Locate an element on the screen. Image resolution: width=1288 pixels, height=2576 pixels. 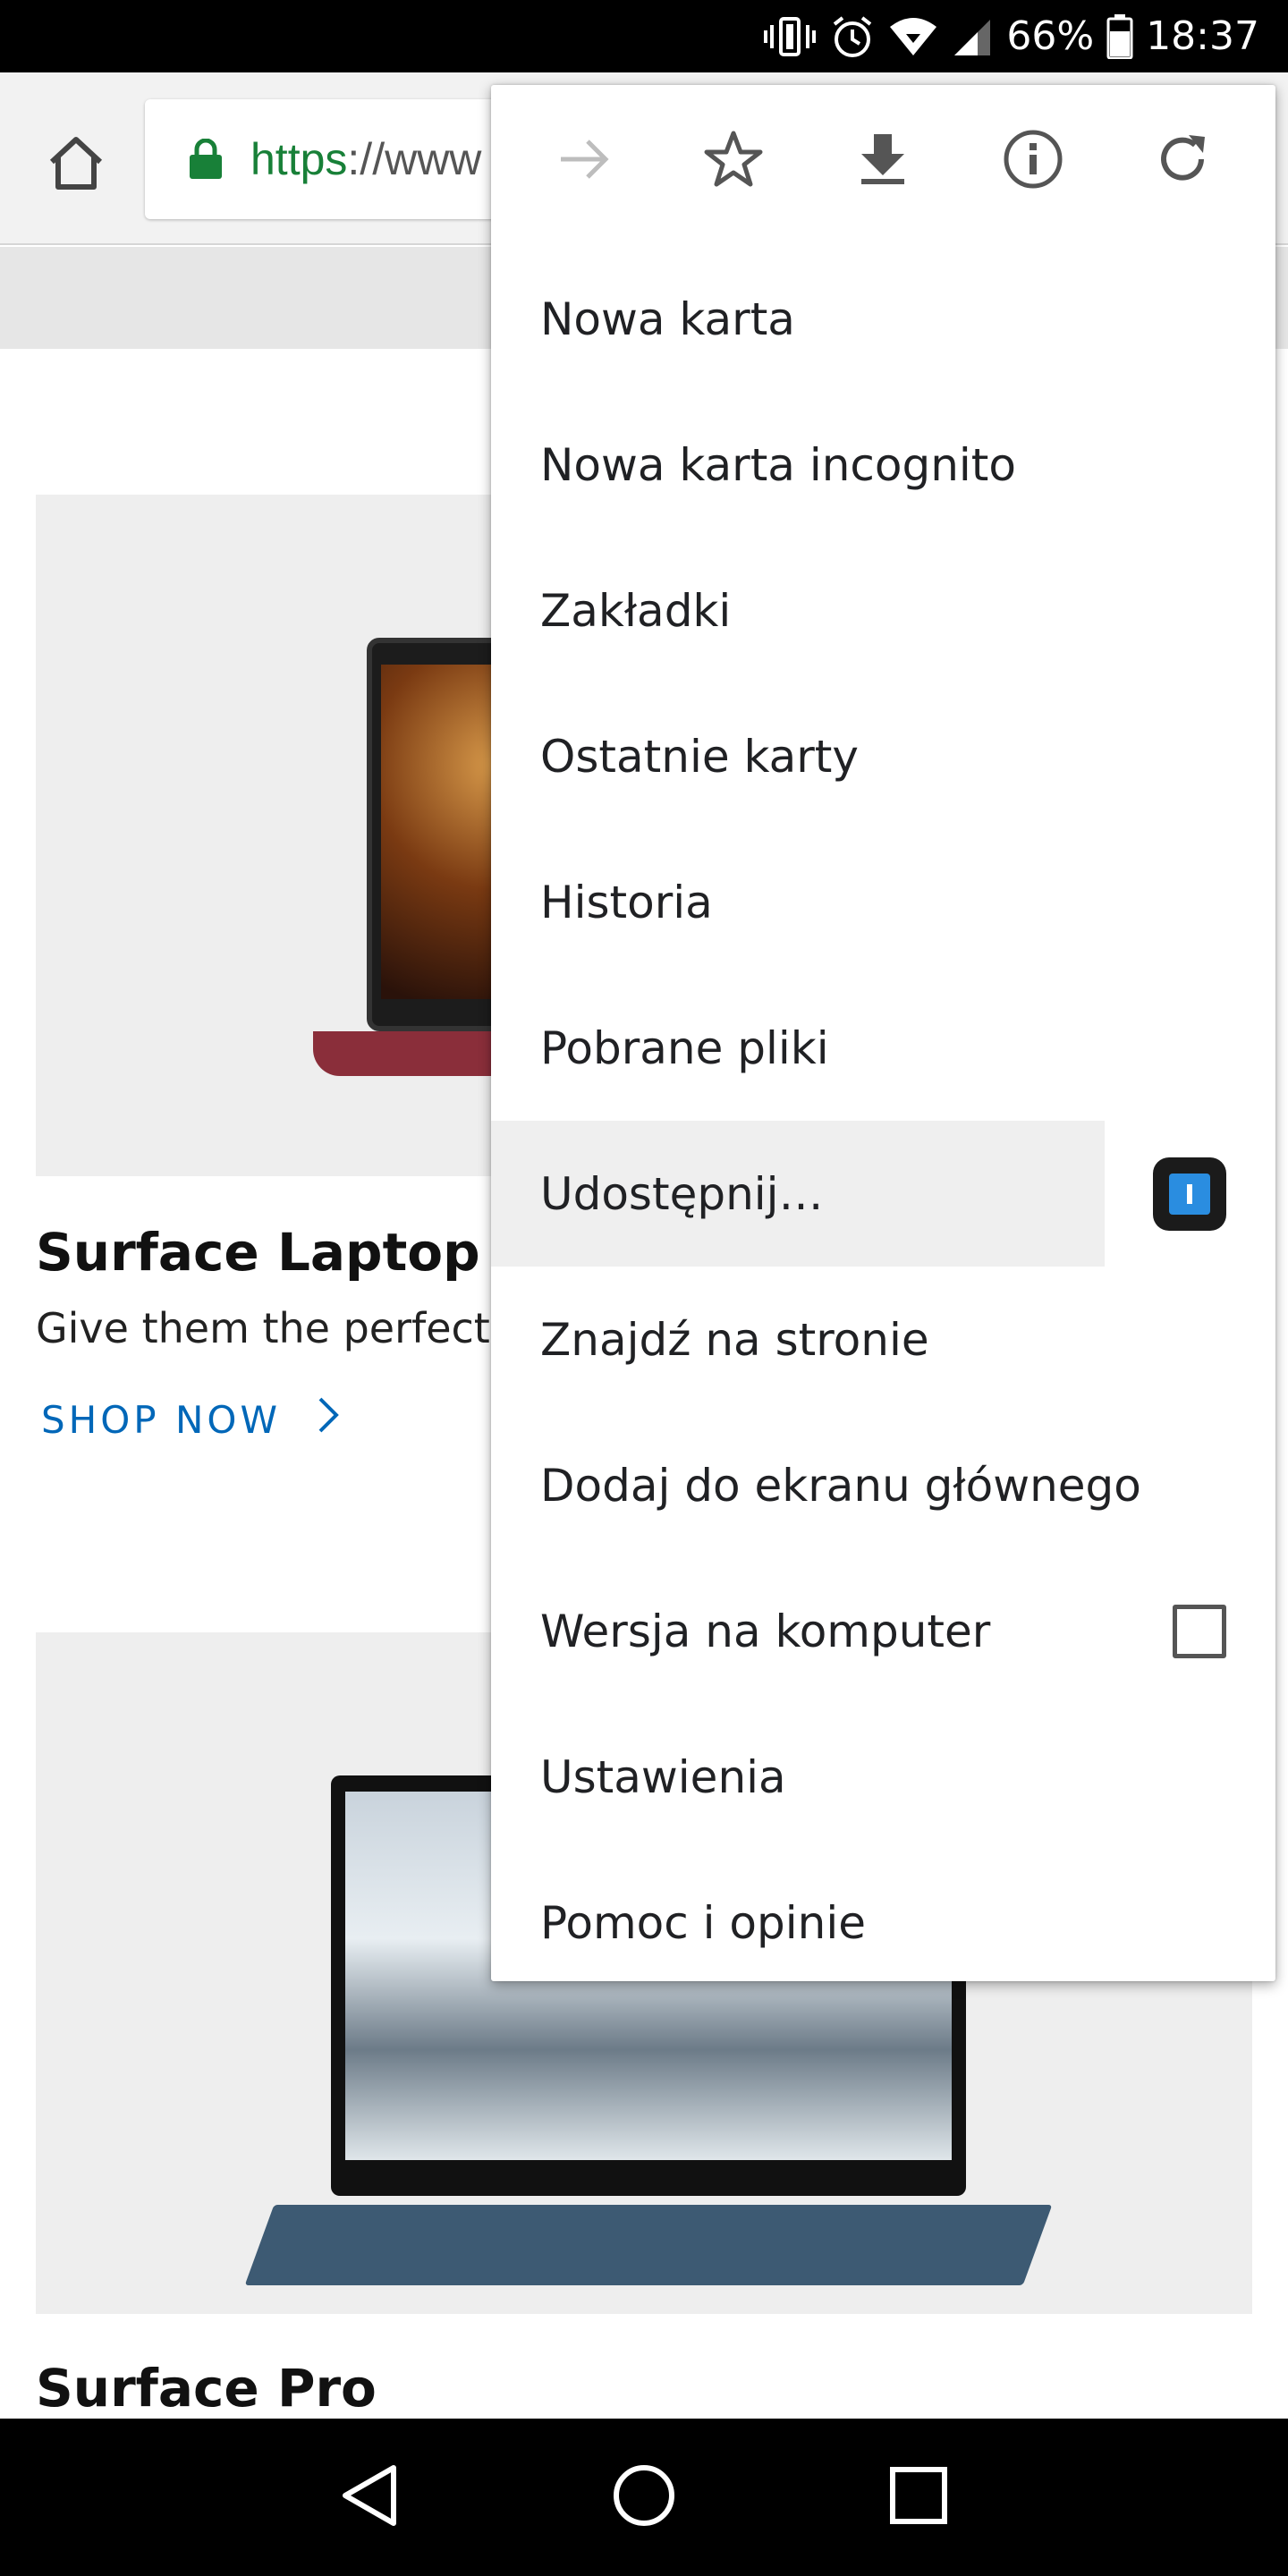
menu-item-label: Zakładki is located at coordinates (636, 610).